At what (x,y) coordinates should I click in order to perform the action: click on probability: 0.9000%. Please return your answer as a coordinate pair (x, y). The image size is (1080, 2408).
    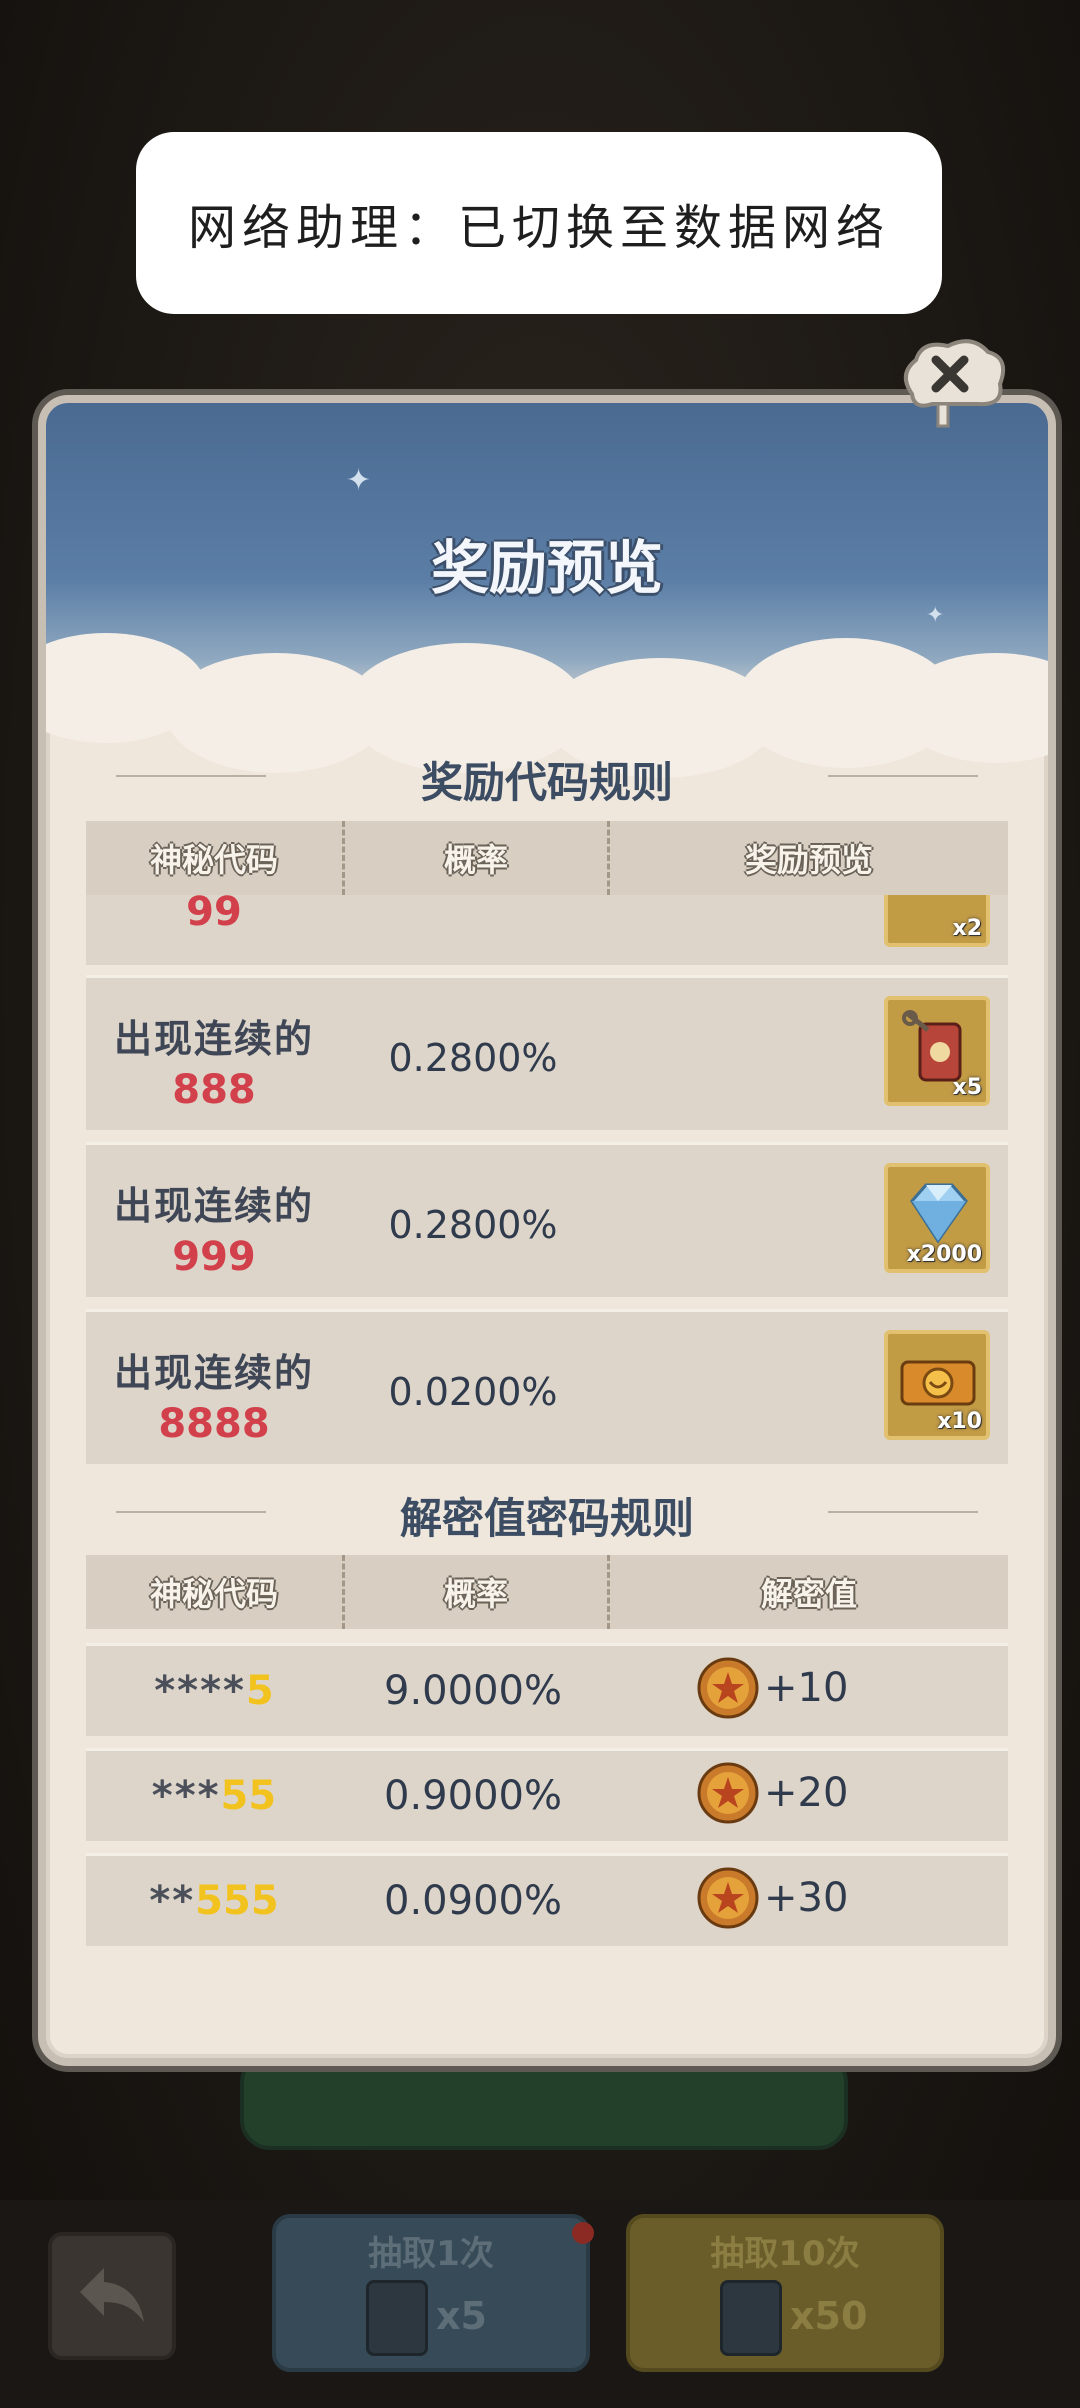
    Looking at the image, I should click on (473, 1796).